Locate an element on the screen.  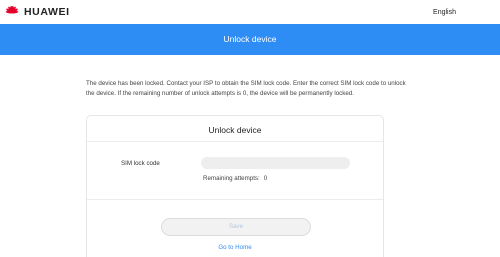
huawei-logo: HUAWEI is located at coordinates (37, 12).